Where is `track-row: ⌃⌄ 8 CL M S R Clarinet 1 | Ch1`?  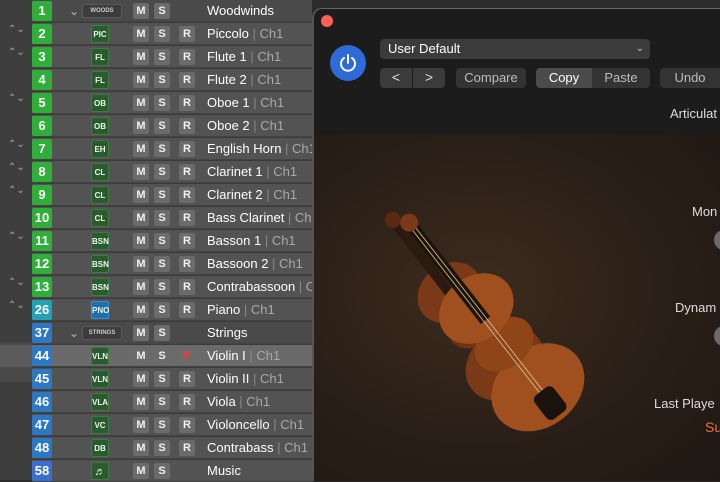
track-row: ⌃⌄ 8 CL M S R Clarinet 1 | Ch1 is located at coordinates (156, 172).